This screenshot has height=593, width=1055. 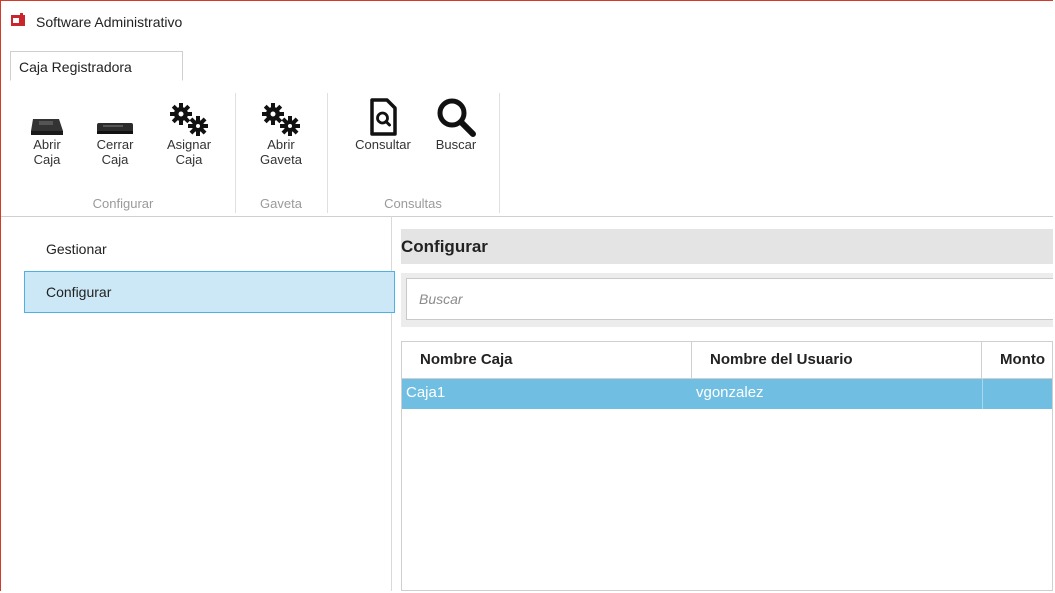 I want to click on consultar-button: Consultar, so click(x=383, y=119).